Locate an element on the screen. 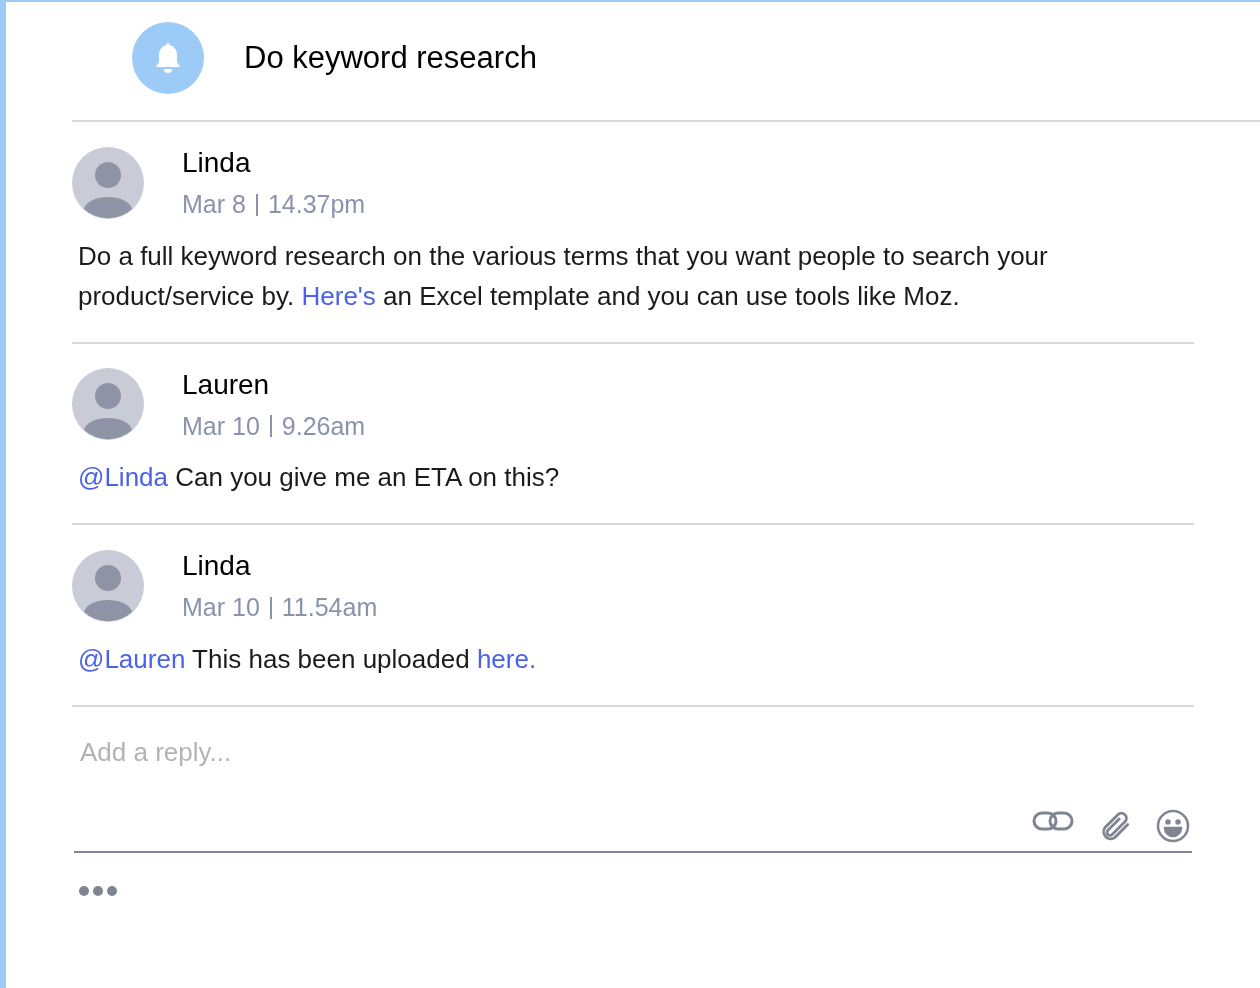 The image size is (1260, 988). comment-time: 9.26am is located at coordinates (323, 426).